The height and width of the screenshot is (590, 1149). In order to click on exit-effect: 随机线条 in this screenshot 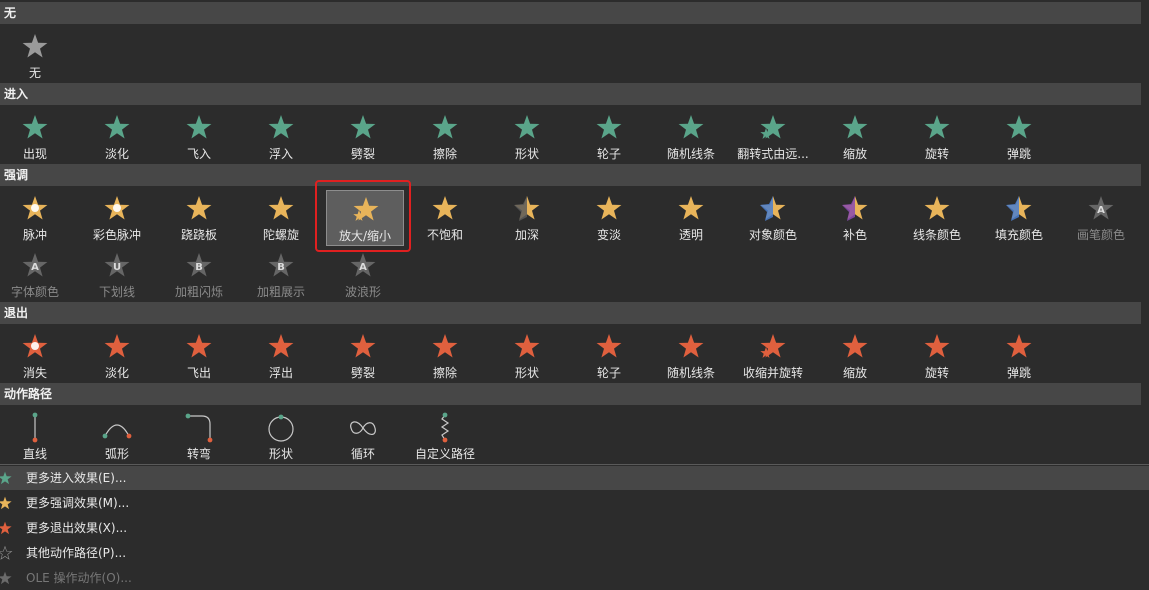, I will do `click(691, 356)`.